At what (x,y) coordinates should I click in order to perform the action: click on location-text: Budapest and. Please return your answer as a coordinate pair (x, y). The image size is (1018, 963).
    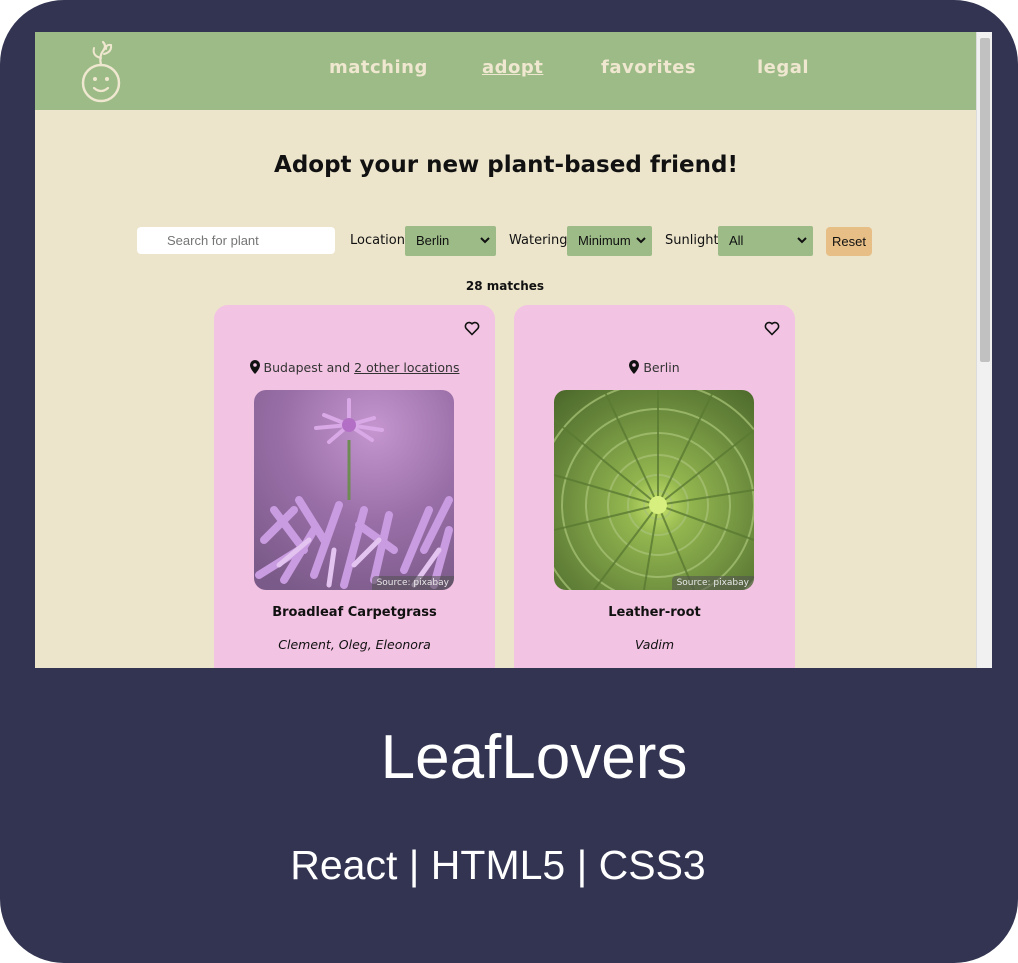
    Looking at the image, I should click on (309, 367).